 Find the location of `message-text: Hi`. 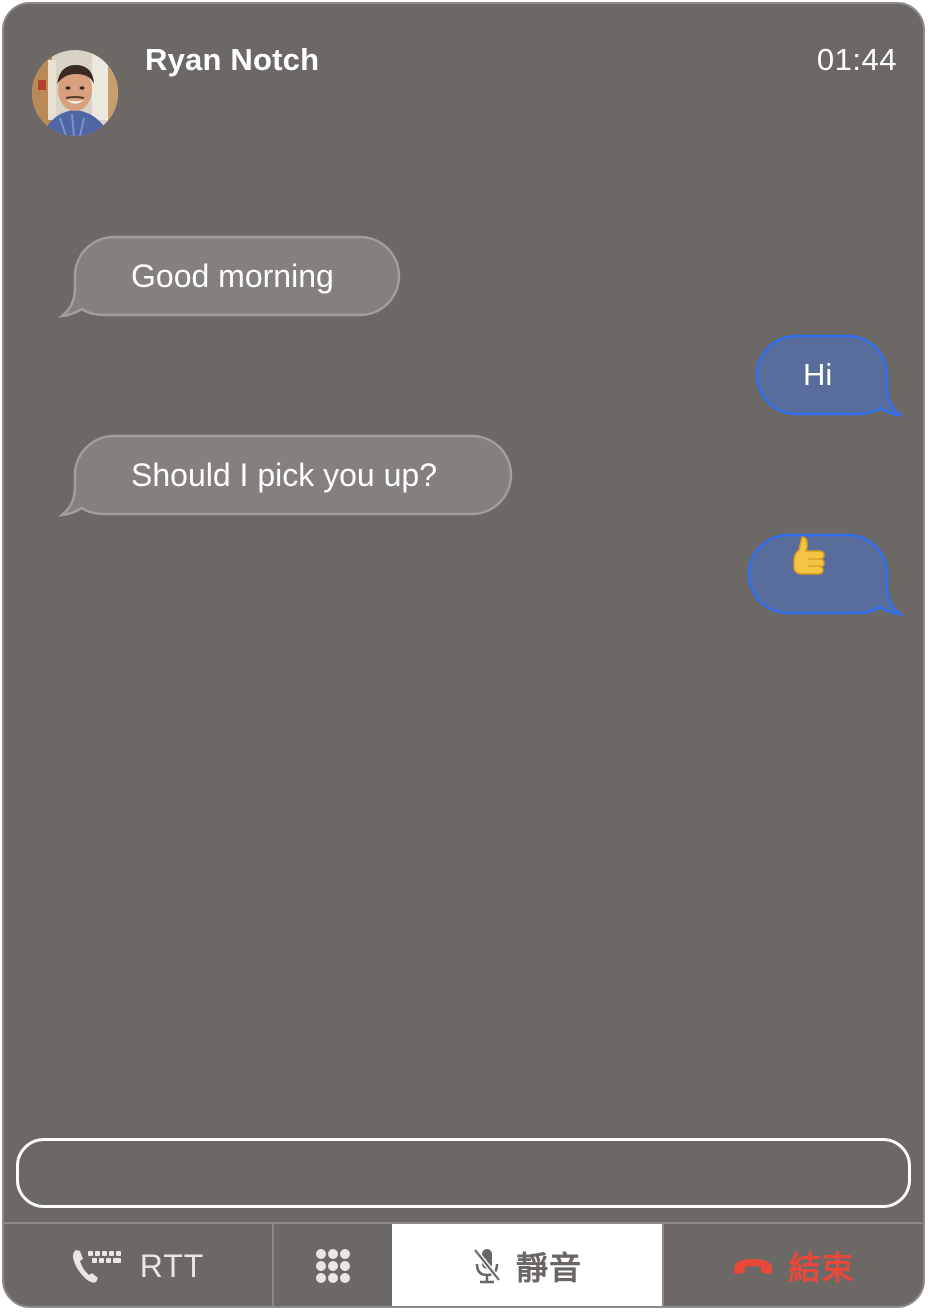

message-text: Hi is located at coordinates (818, 374).